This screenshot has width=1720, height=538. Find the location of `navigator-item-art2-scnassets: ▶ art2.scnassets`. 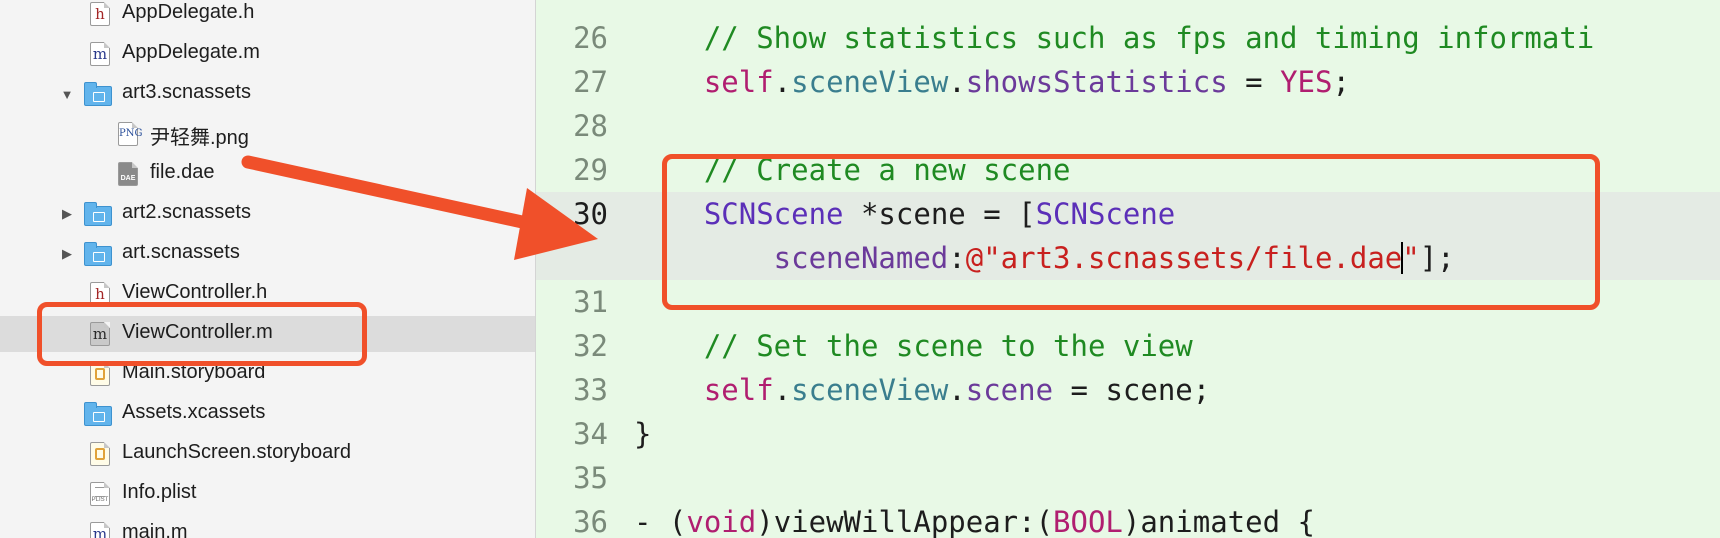

navigator-item-art2-scnassets: ▶ art2.scnassets is located at coordinates (267, 214).